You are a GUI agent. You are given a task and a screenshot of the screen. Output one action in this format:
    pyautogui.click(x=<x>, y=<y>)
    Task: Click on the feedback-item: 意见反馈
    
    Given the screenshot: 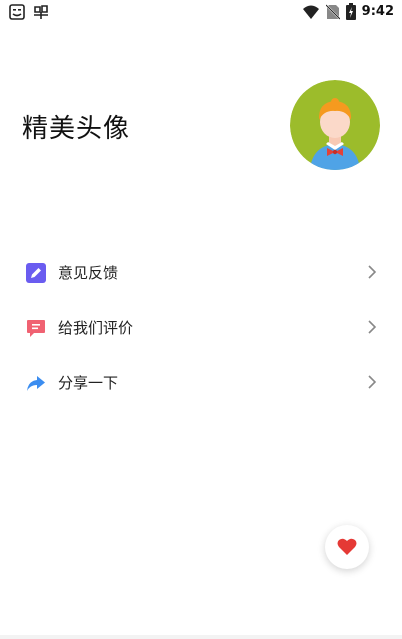 What is the action you would take?
    pyautogui.click(x=201, y=272)
    